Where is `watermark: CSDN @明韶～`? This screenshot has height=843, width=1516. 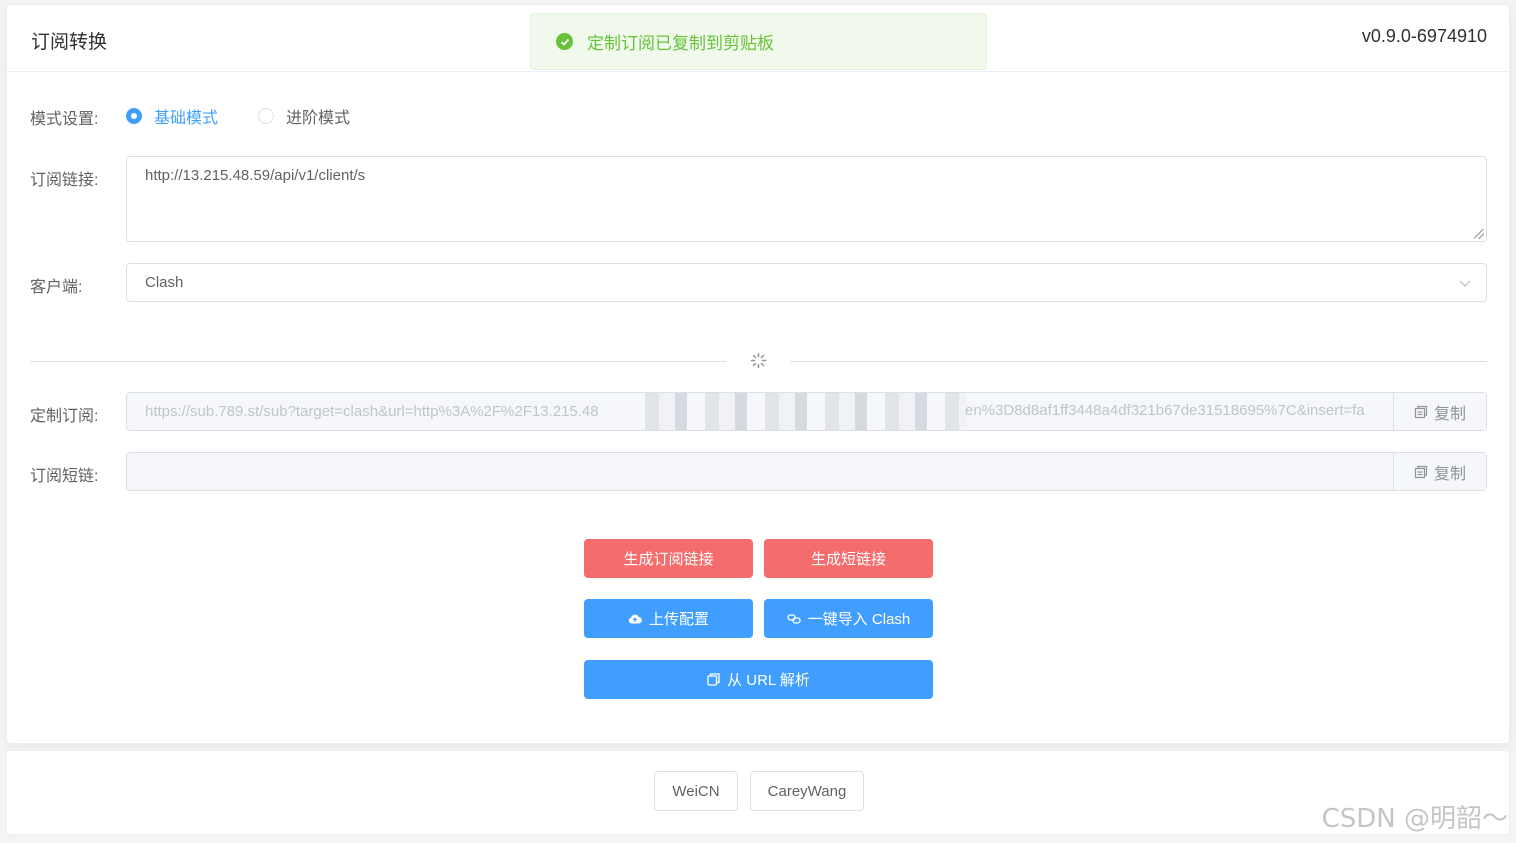
watermark: CSDN @明韶～ is located at coordinates (1414, 819).